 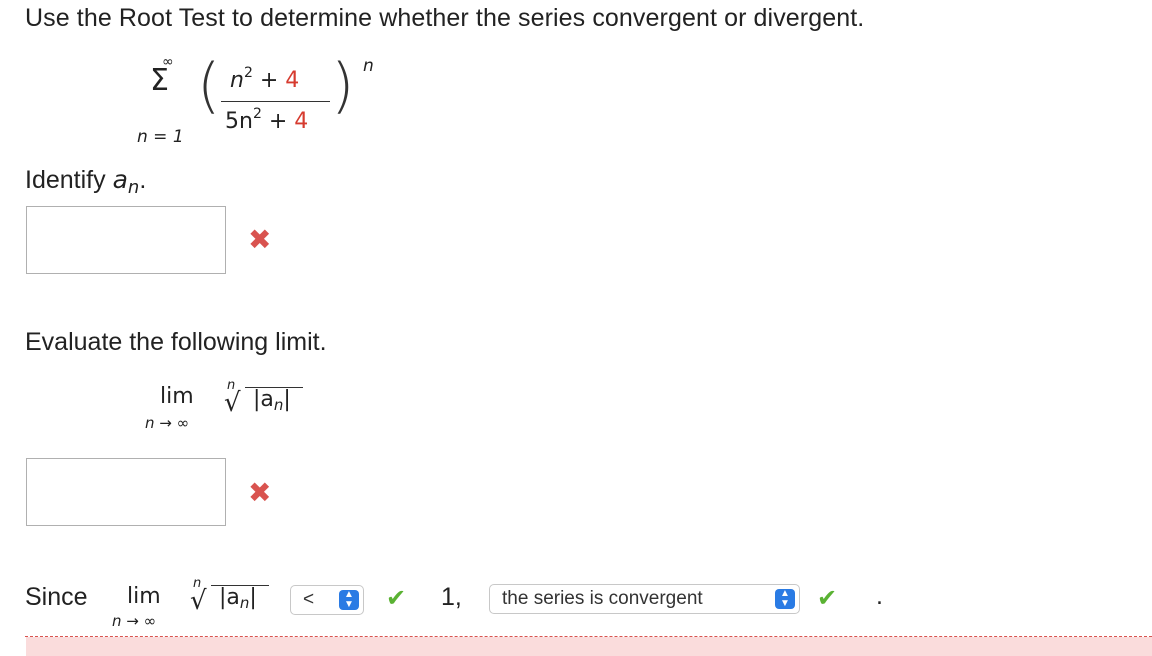 What do you see at coordinates (159, 80) in the screenshot?
I see `sigma-symbol: Σ` at bounding box center [159, 80].